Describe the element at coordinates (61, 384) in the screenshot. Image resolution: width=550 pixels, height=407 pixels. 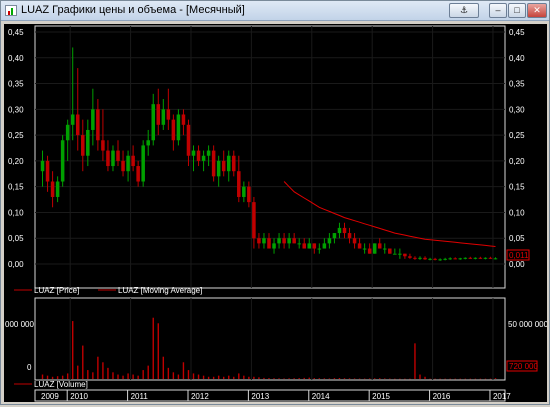
I see `legend-volume-label: LUAZ [Volume]` at that location.